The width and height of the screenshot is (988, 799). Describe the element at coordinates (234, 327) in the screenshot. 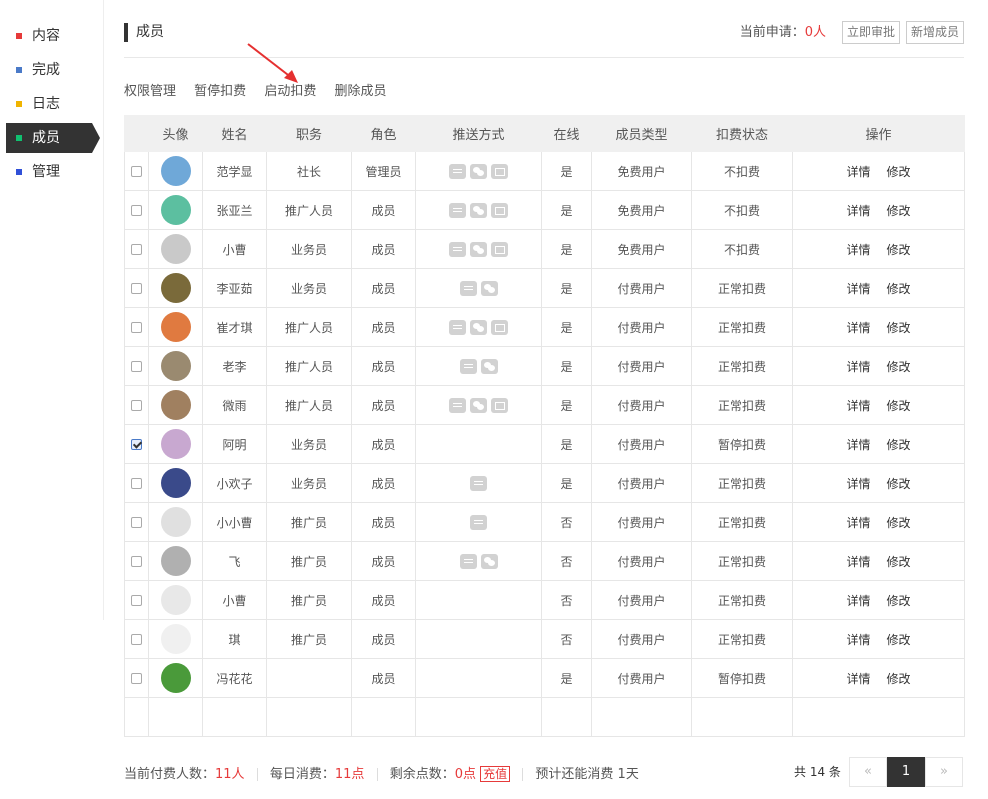

I see `name-cell: 崔才琪` at that location.